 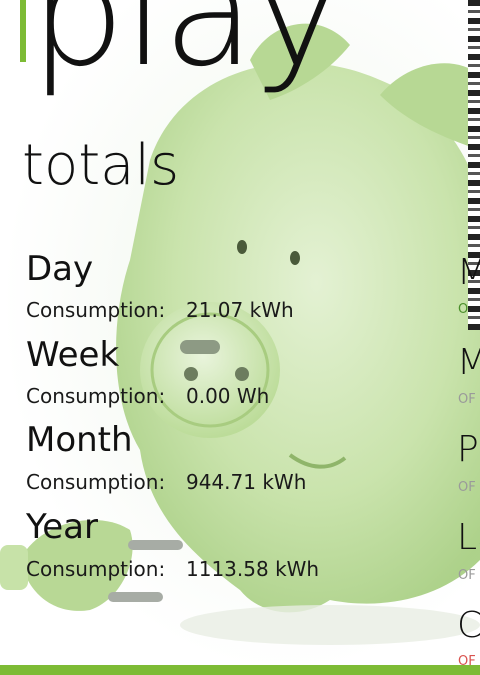 I want to click on day-consumption-value: 21.07 kWh, so click(x=240, y=310).